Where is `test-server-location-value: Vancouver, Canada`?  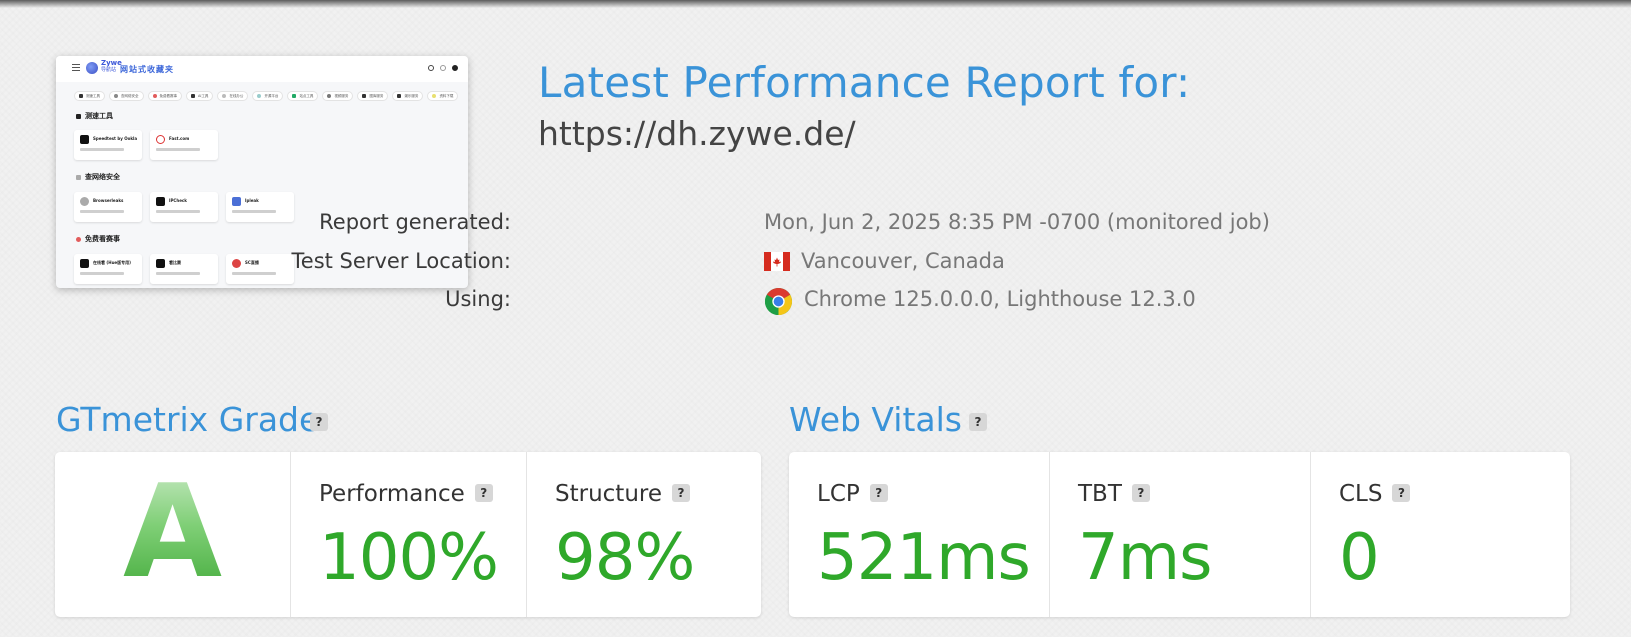 test-server-location-value: Vancouver, Canada is located at coordinates (903, 261).